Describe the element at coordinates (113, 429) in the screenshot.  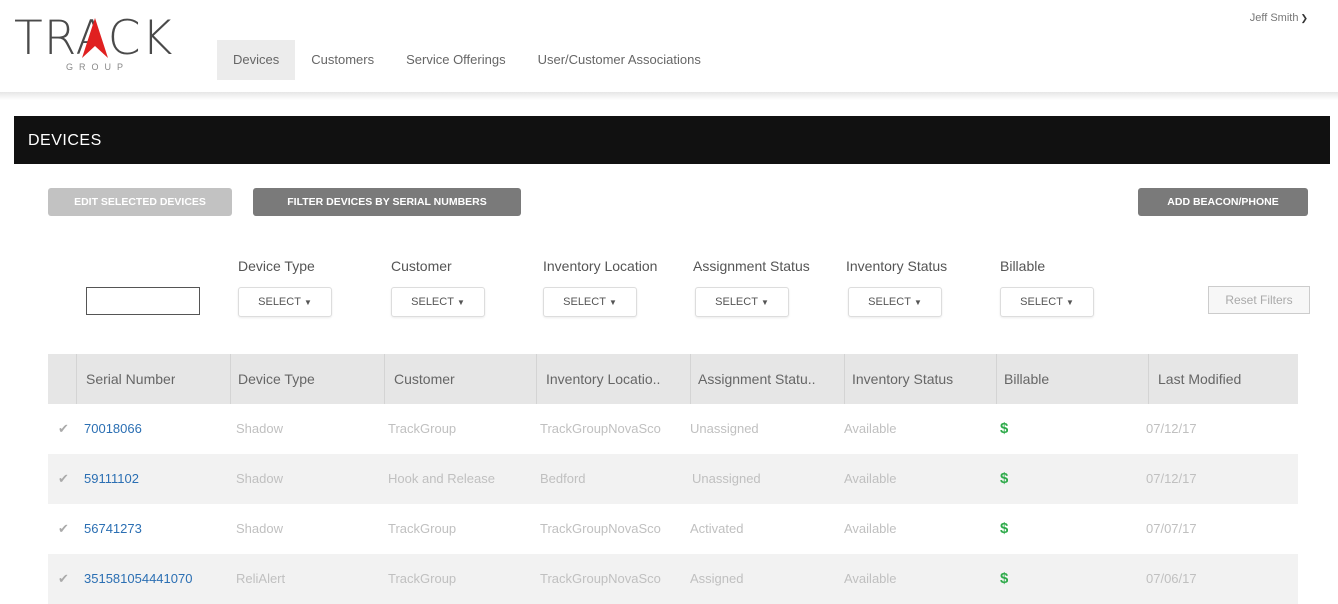
I see `serial-number-link: 70018066` at that location.